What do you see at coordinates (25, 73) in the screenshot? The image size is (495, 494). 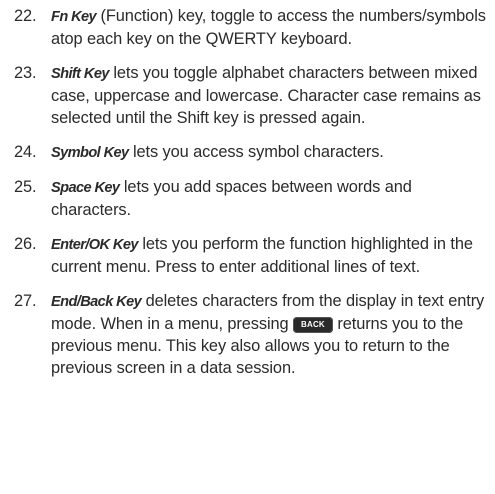 I see `item-number: 23.` at bounding box center [25, 73].